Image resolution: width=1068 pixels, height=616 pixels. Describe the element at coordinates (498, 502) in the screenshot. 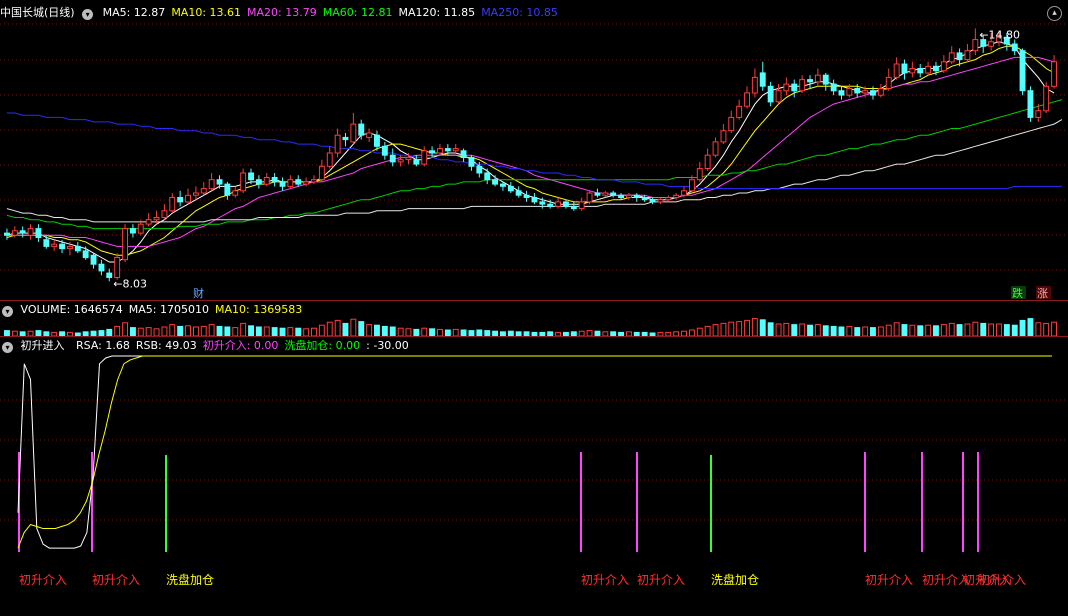

I see `signal-sticks` at that location.